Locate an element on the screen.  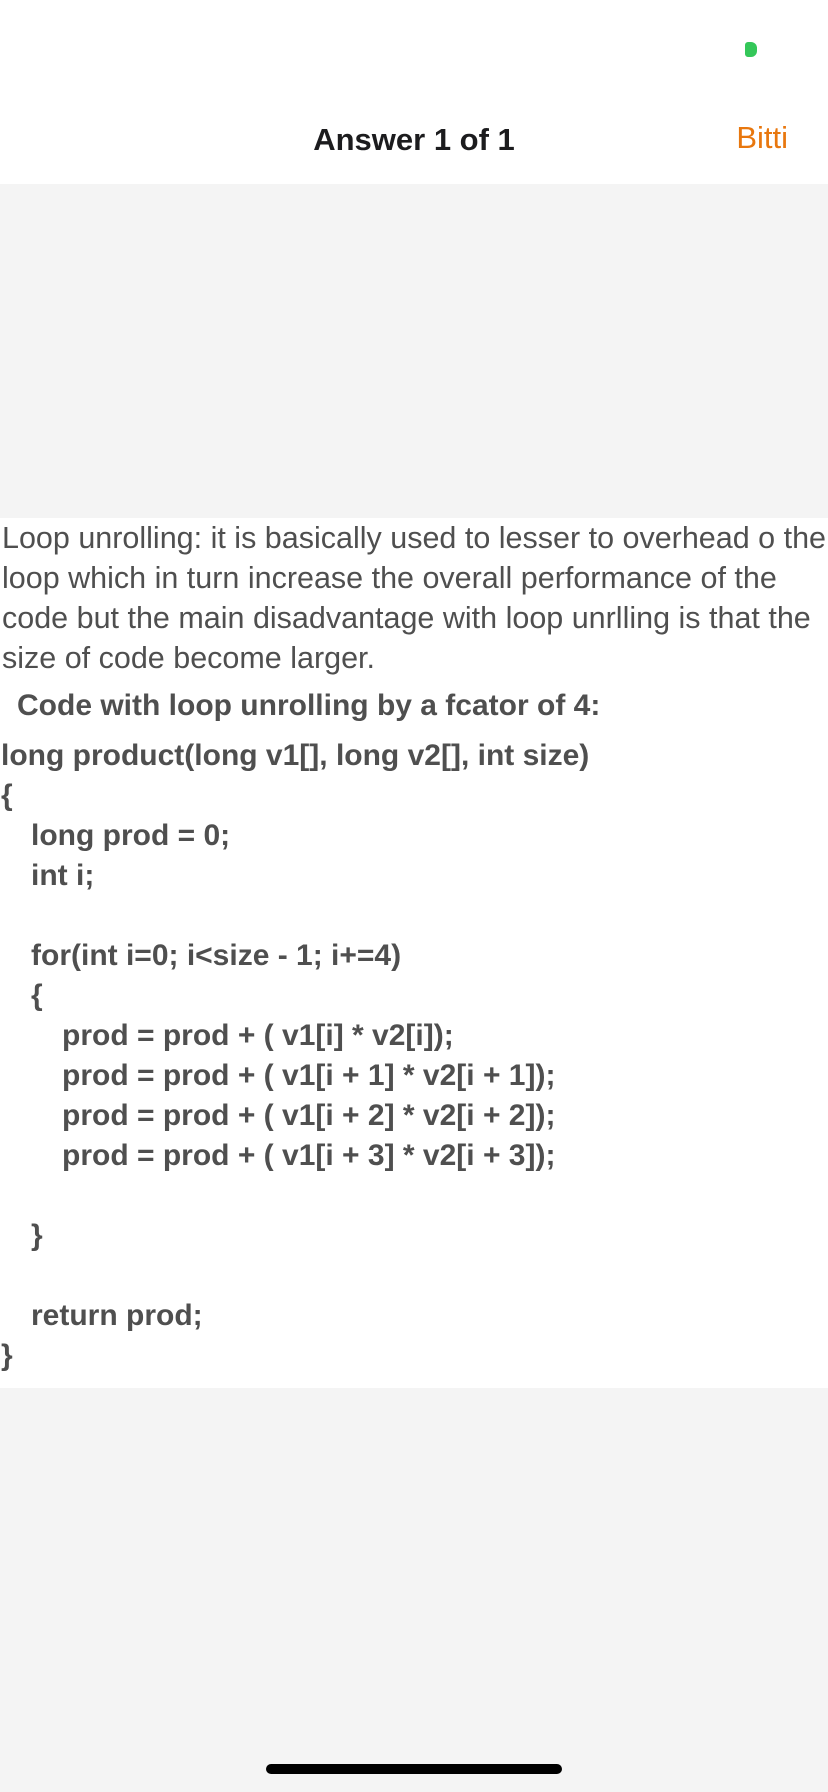
code-line: return prod; is located at coordinates (117, 1315).